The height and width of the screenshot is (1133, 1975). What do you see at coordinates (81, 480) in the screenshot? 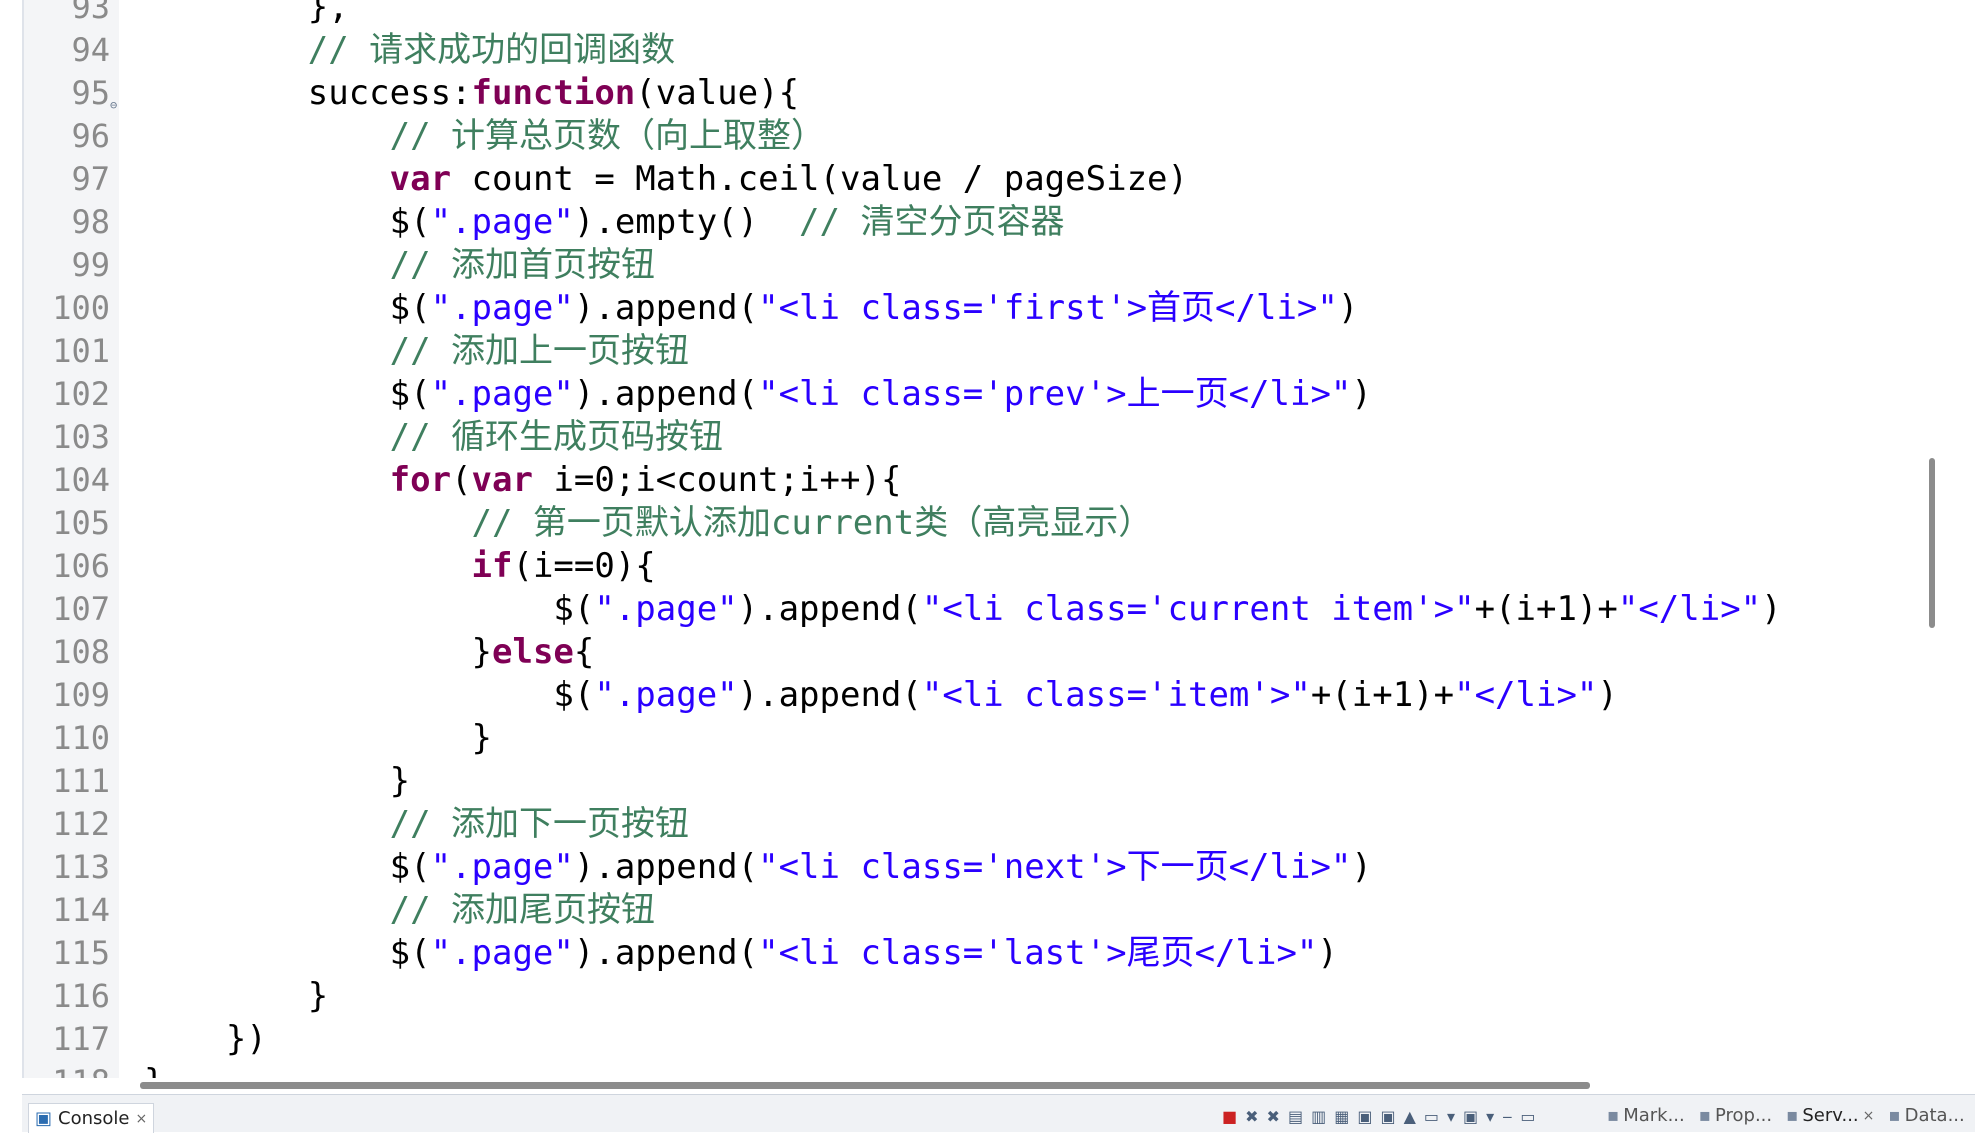
I see `line-number: 104` at bounding box center [81, 480].